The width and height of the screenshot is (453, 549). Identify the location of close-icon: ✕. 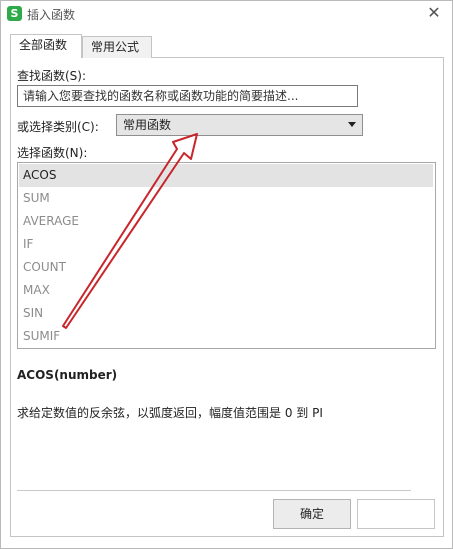
(434, 13).